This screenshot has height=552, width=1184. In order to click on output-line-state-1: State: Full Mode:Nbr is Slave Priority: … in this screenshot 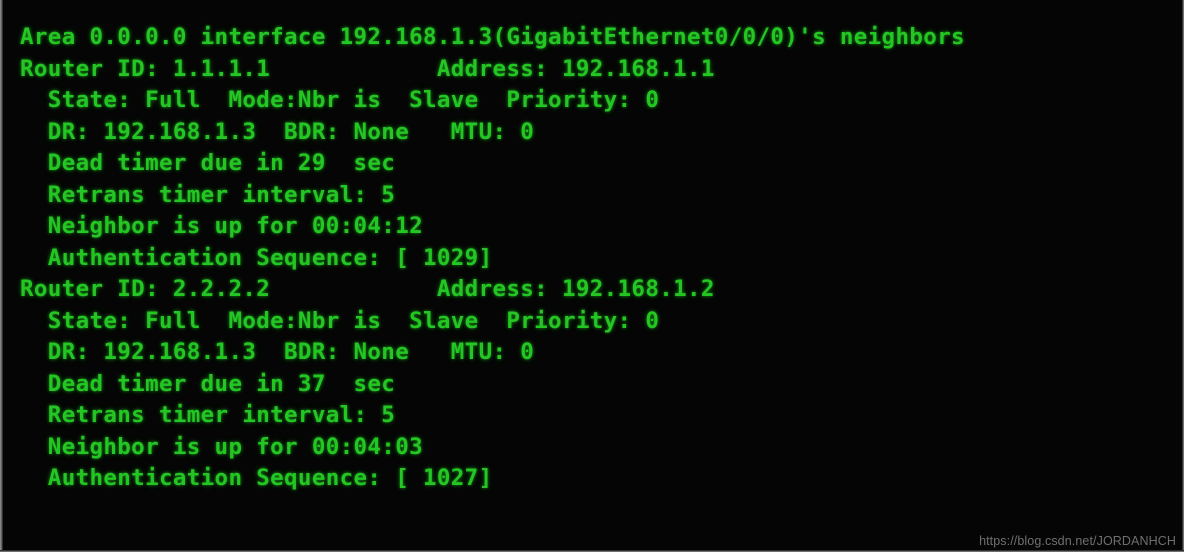, I will do `click(340, 100)`.